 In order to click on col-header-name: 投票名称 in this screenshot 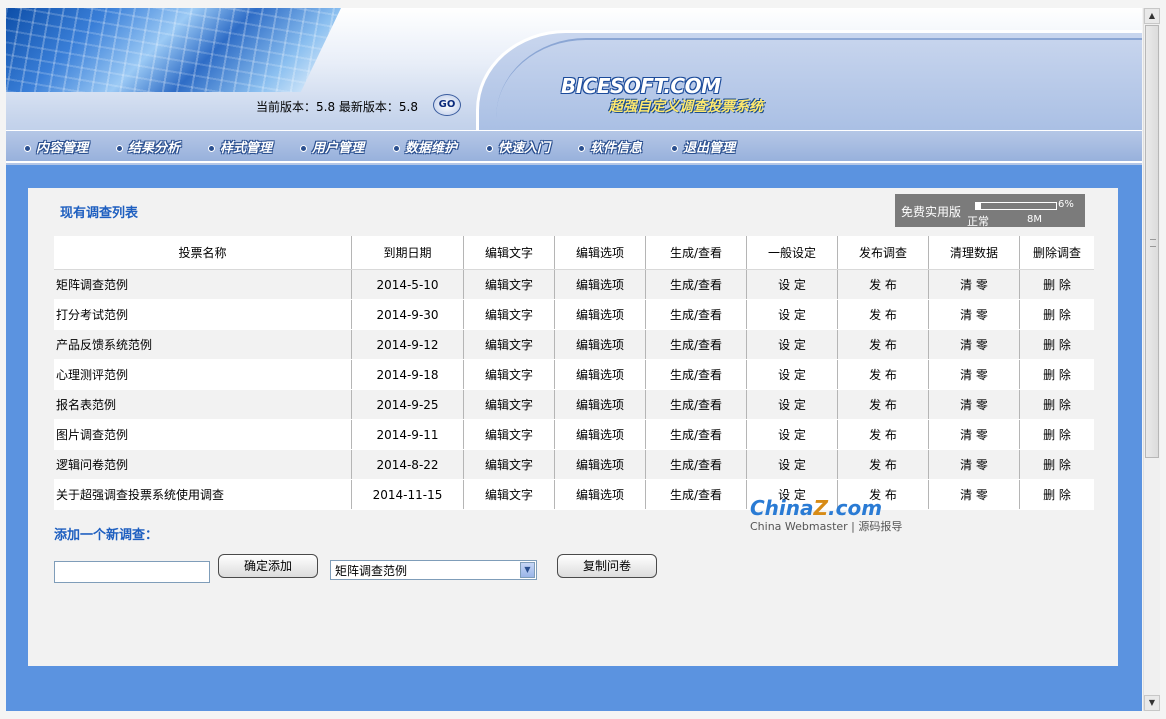, I will do `click(203, 253)`.